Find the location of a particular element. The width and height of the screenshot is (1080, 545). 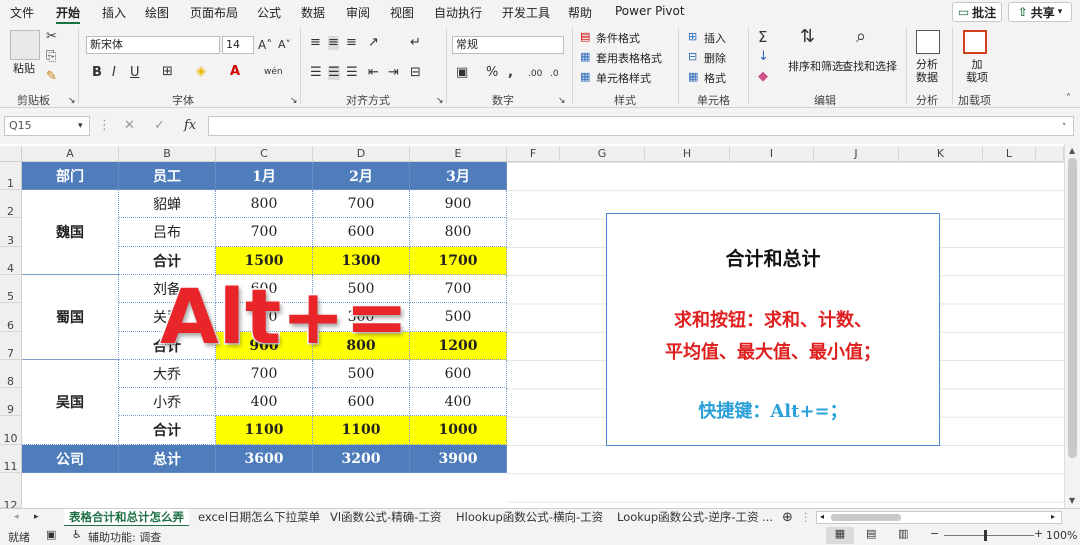

col-header-c: C is located at coordinates (264, 154).